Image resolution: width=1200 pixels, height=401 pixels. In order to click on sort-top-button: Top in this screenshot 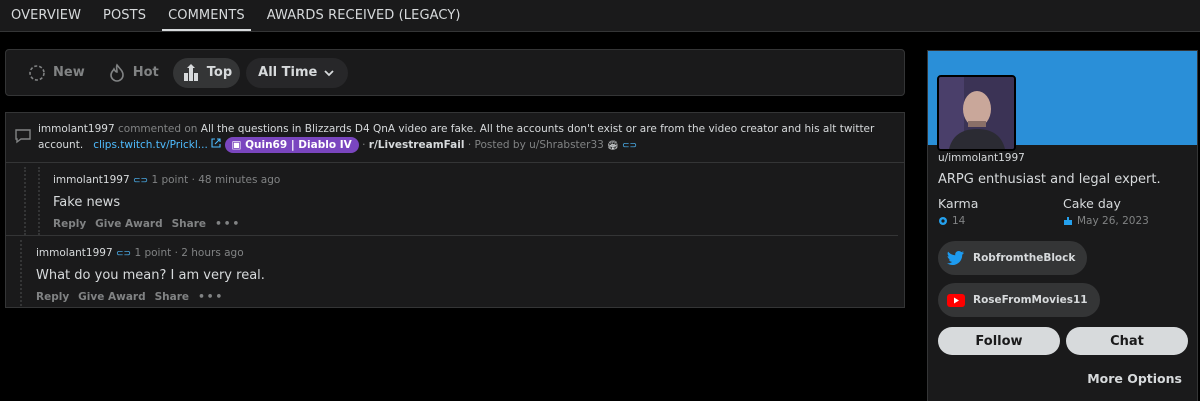, I will do `click(206, 72)`.